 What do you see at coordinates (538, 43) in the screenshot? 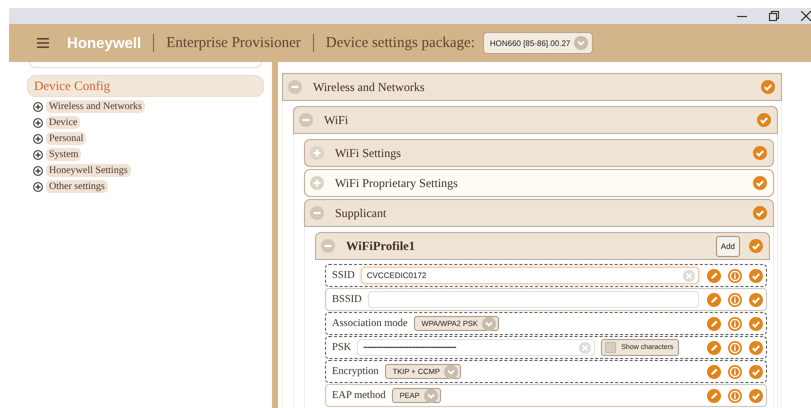
I see `package-dropdown: HON660 [85-86].00.27` at bounding box center [538, 43].